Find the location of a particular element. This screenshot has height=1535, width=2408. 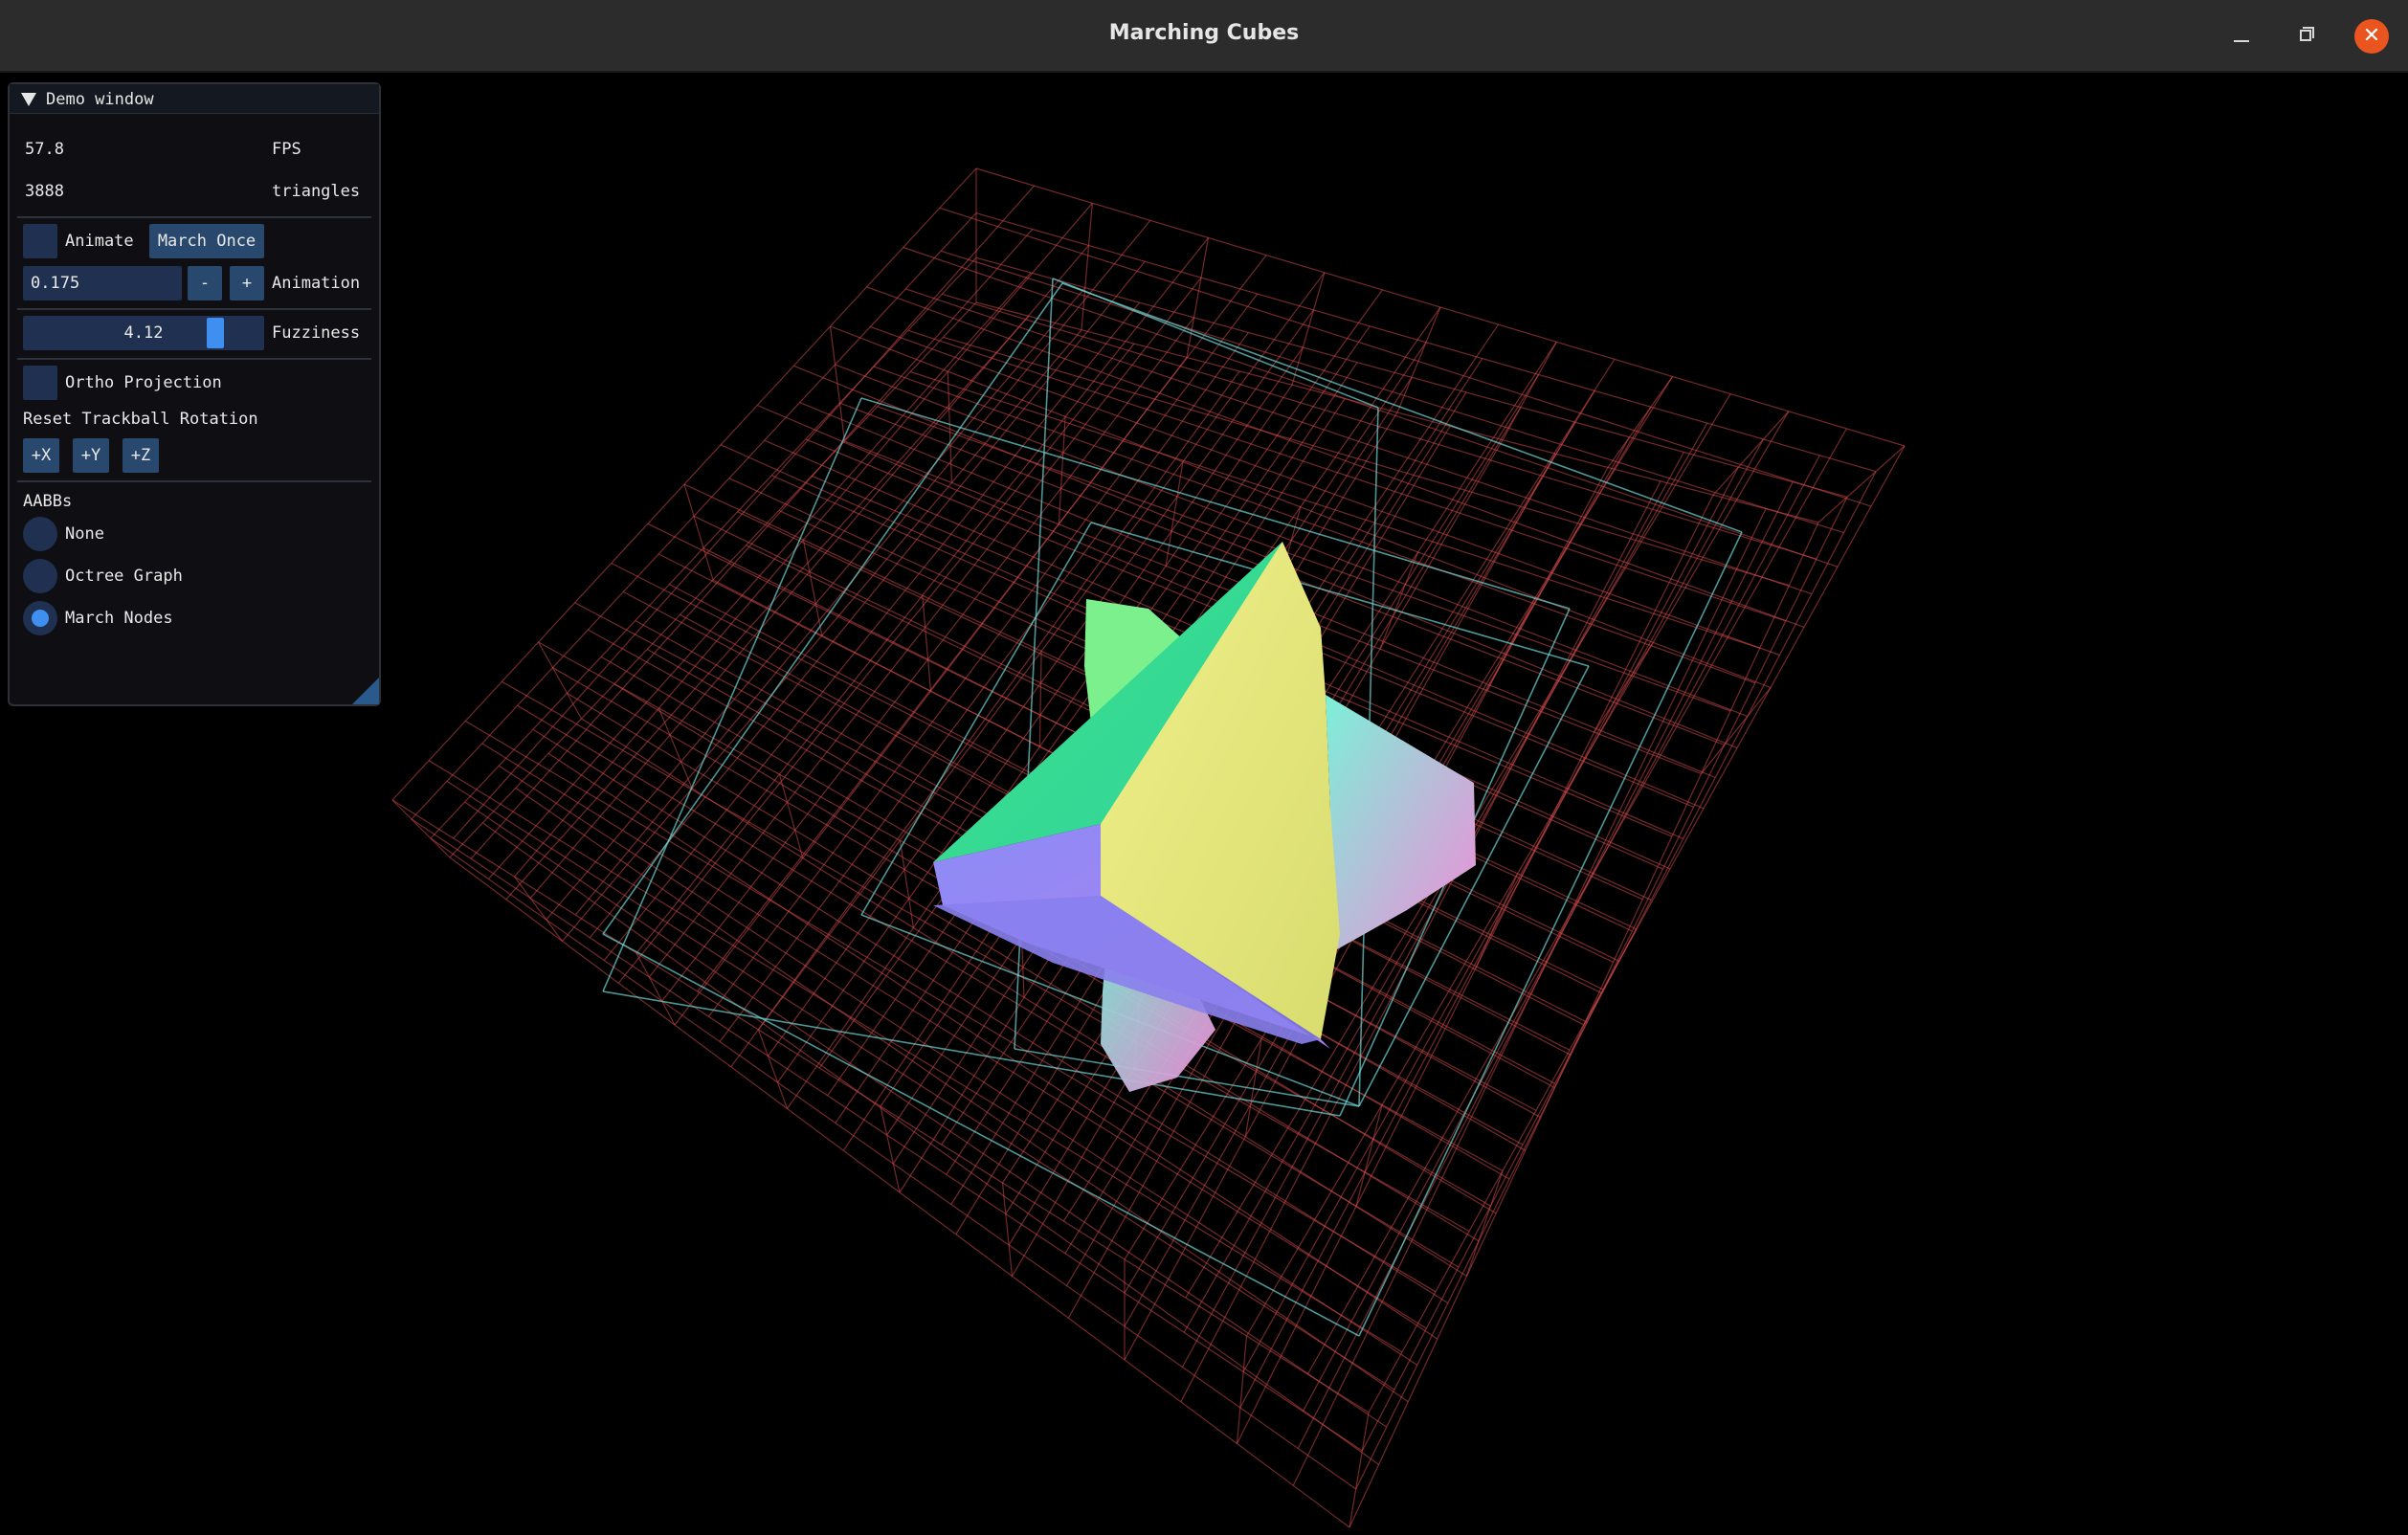

radio-none is located at coordinates (40, 534).